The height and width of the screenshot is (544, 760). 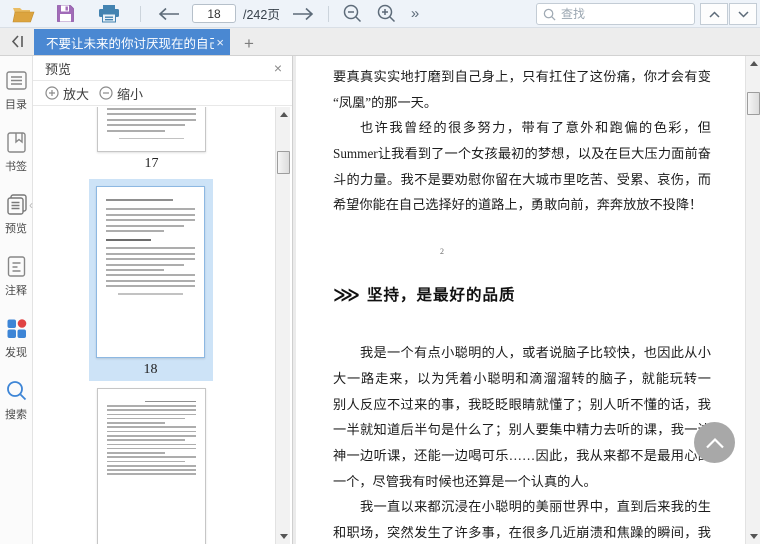 What do you see at coordinates (522, 455) in the screenshot?
I see `text-line: 神一边听课，还能一边喝可乐……因此，我从来都不是最用心的那` at bounding box center [522, 455].